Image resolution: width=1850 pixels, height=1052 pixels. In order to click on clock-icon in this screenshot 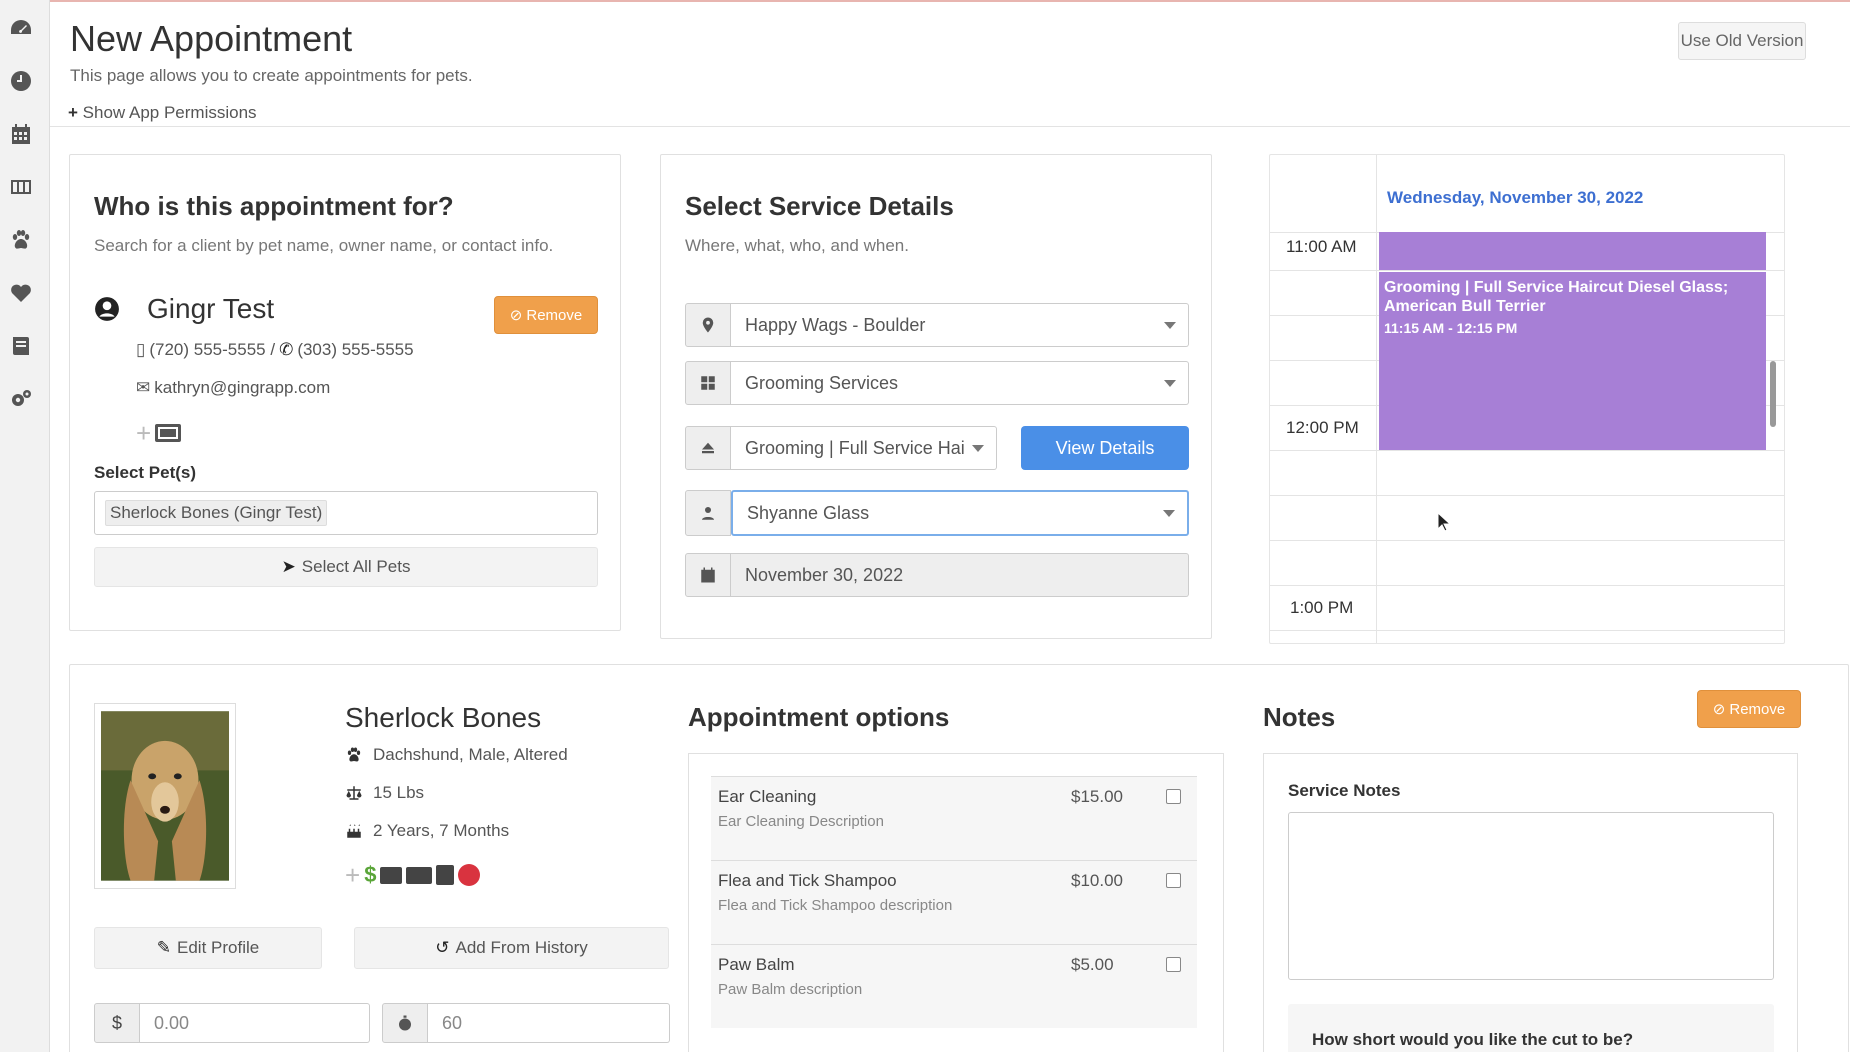, I will do `click(21, 81)`.